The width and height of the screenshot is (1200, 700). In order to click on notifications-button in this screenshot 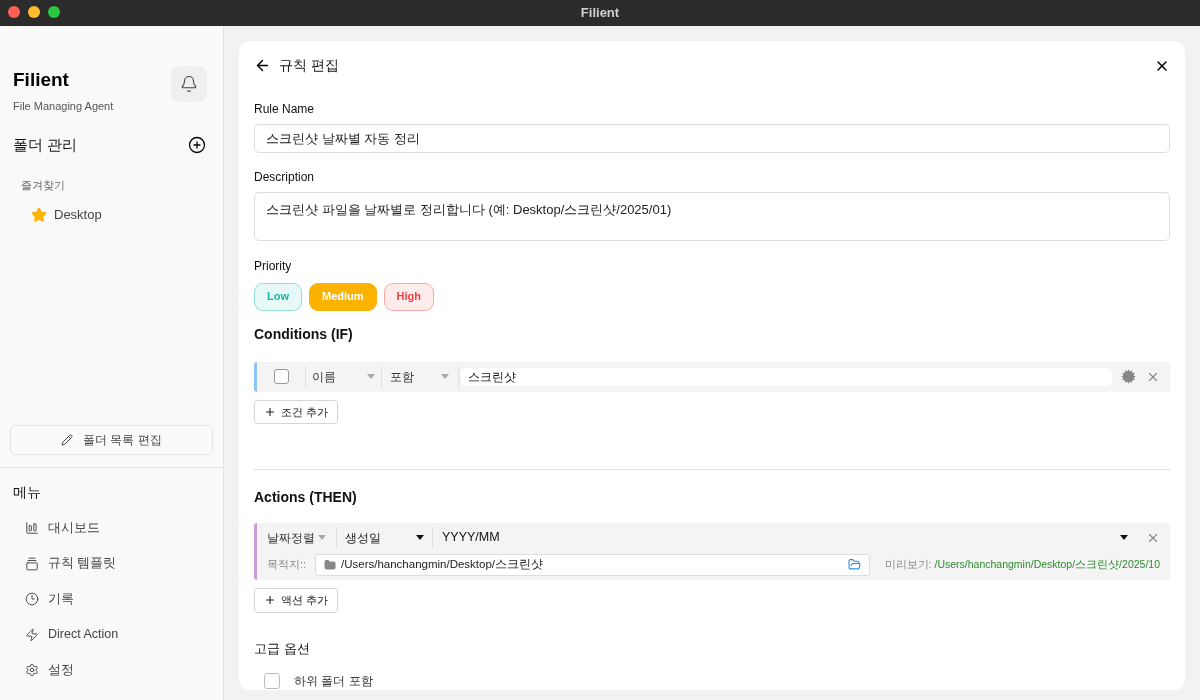, I will do `click(189, 84)`.